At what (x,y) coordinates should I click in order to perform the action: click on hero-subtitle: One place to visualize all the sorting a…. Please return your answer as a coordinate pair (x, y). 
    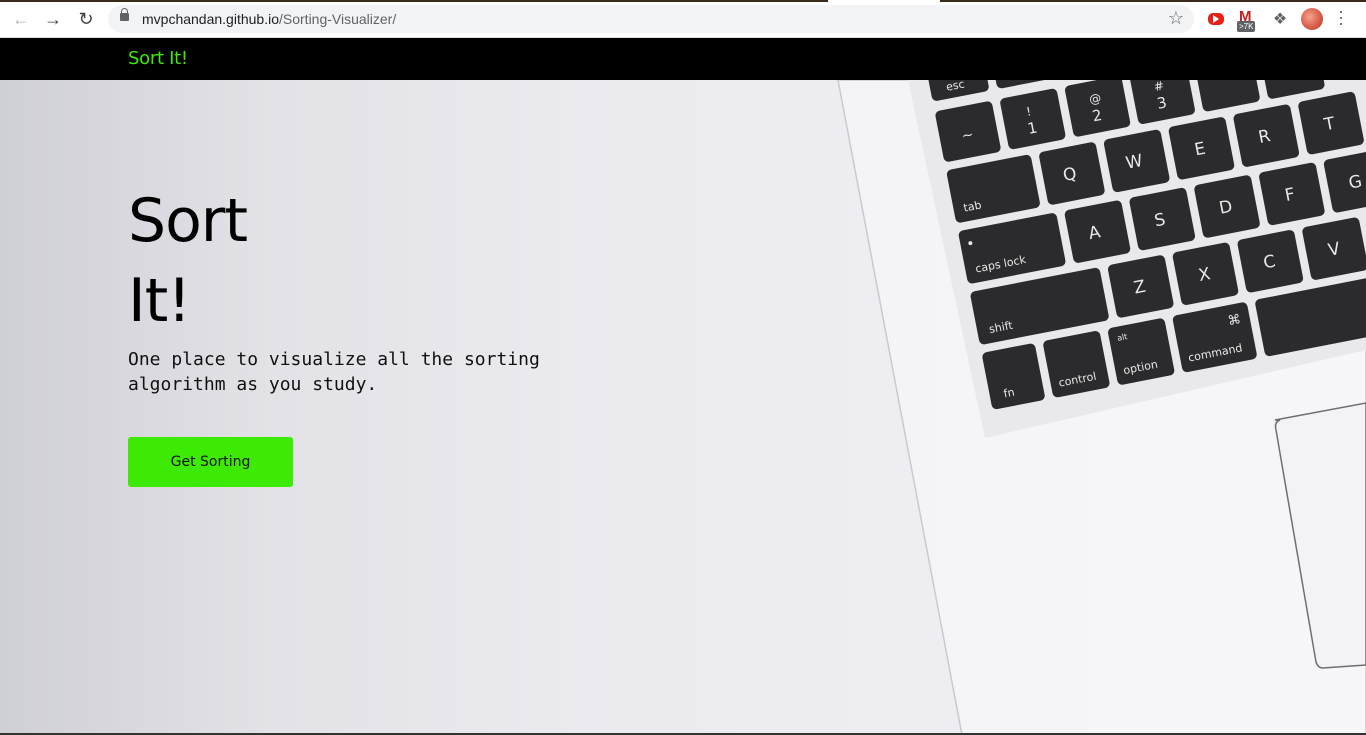
    Looking at the image, I should click on (334, 372).